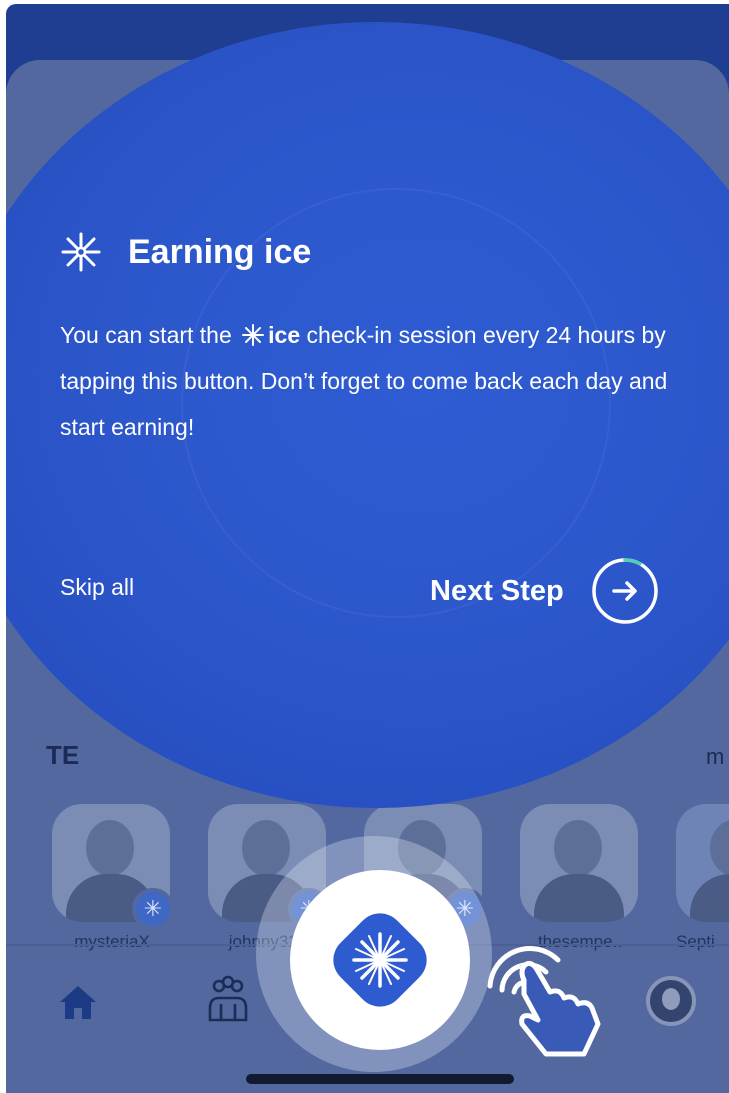 Image resolution: width=729 pixels, height=1093 pixels. What do you see at coordinates (497, 590) in the screenshot?
I see `next-step-label: Next Step` at bounding box center [497, 590].